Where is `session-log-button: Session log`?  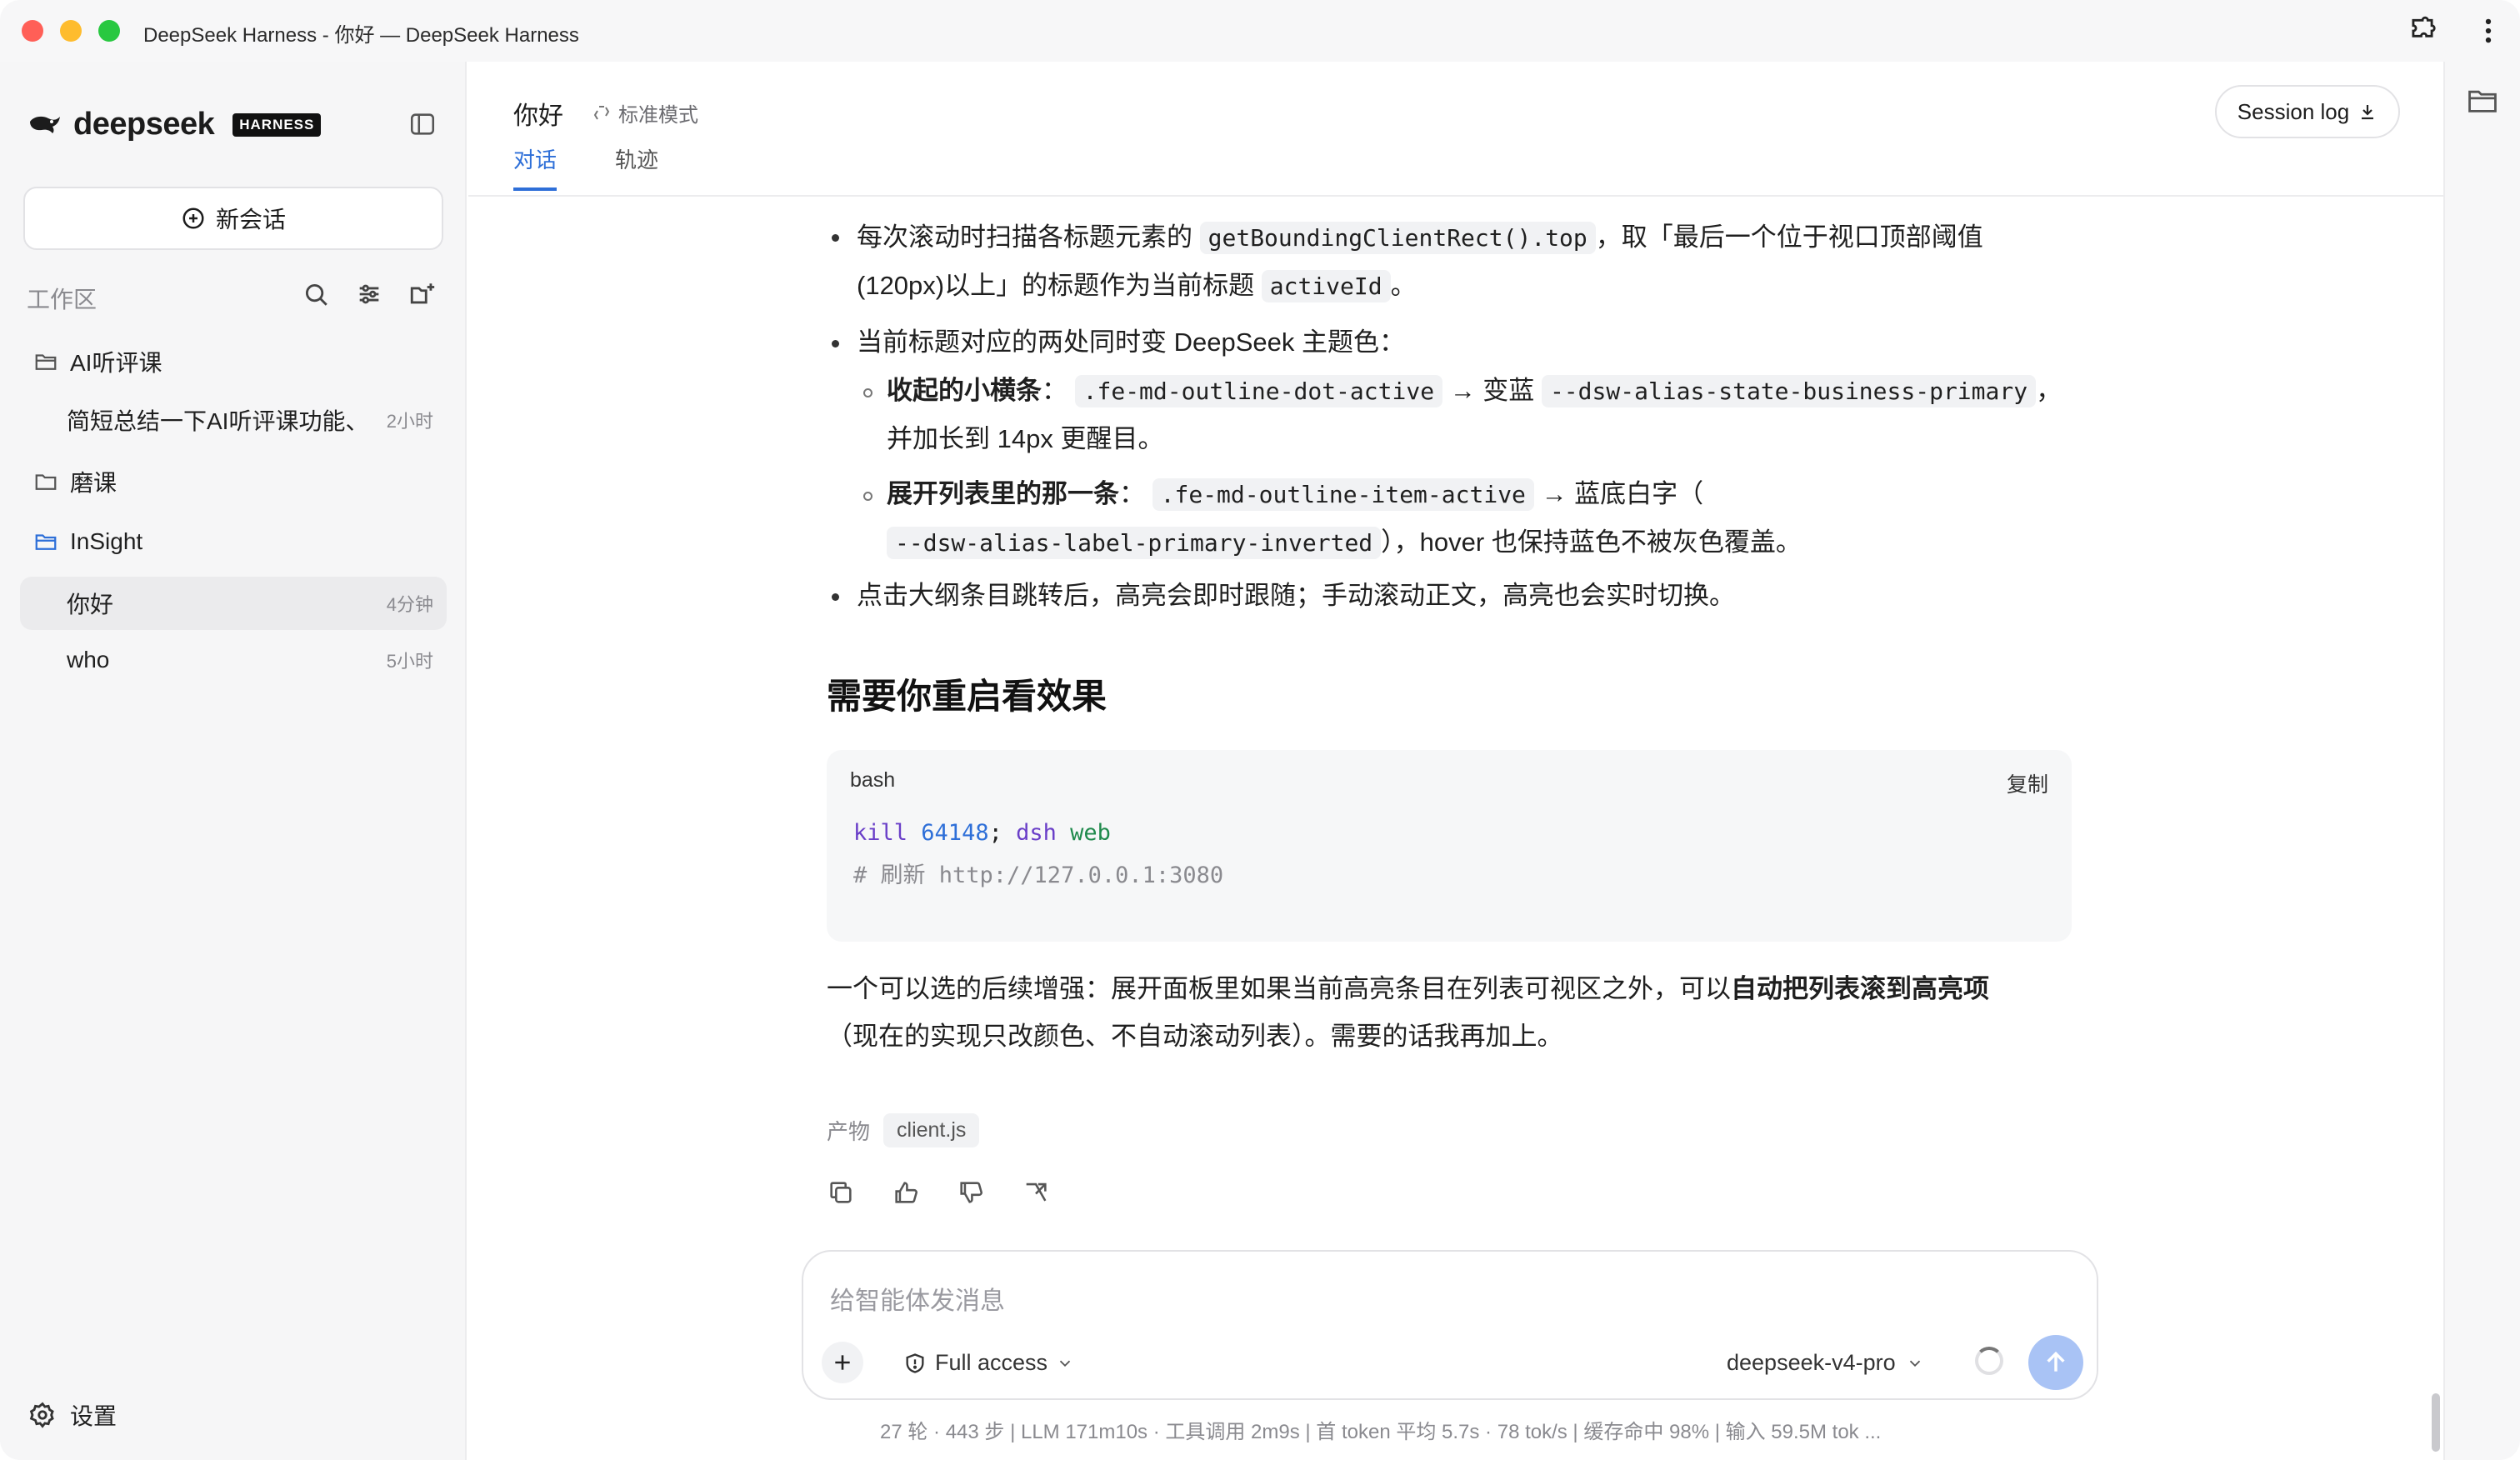 session-log-button: Session log is located at coordinates (2307, 111).